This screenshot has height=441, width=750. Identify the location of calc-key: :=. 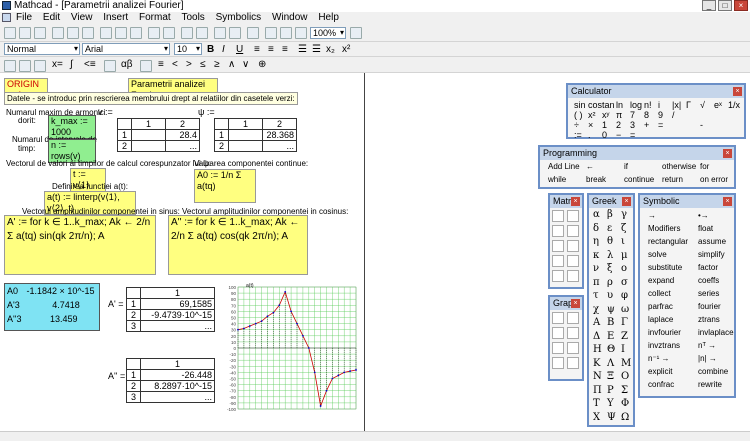
(578, 135).